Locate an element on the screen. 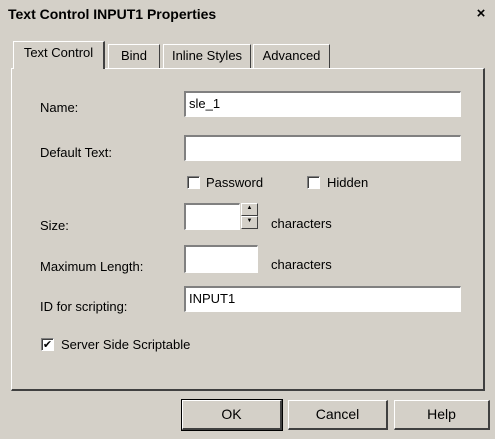 The width and height of the screenshot is (495, 439). ok-button: OK is located at coordinates (232, 415).